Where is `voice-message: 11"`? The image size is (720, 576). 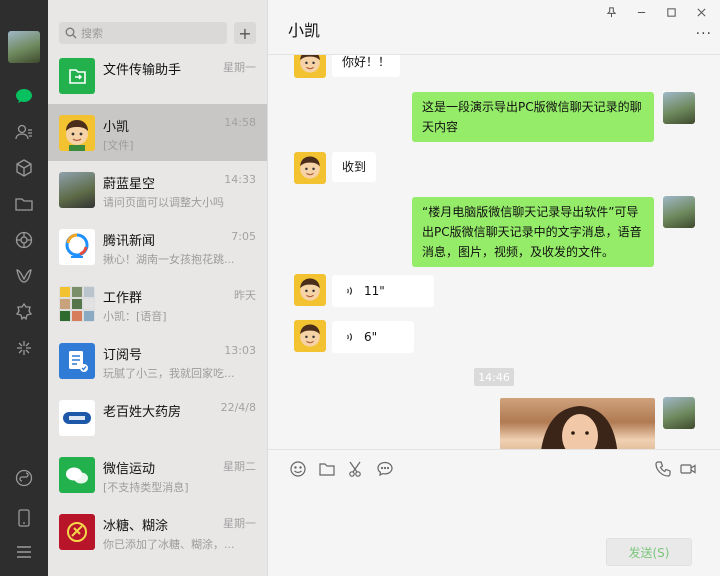 voice-message: 11" is located at coordinates (383, 291).